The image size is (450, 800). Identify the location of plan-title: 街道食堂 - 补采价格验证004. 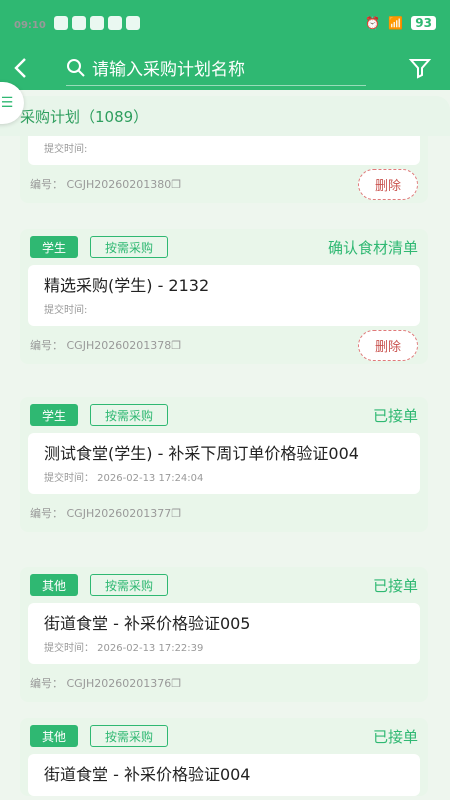
(147, 774).